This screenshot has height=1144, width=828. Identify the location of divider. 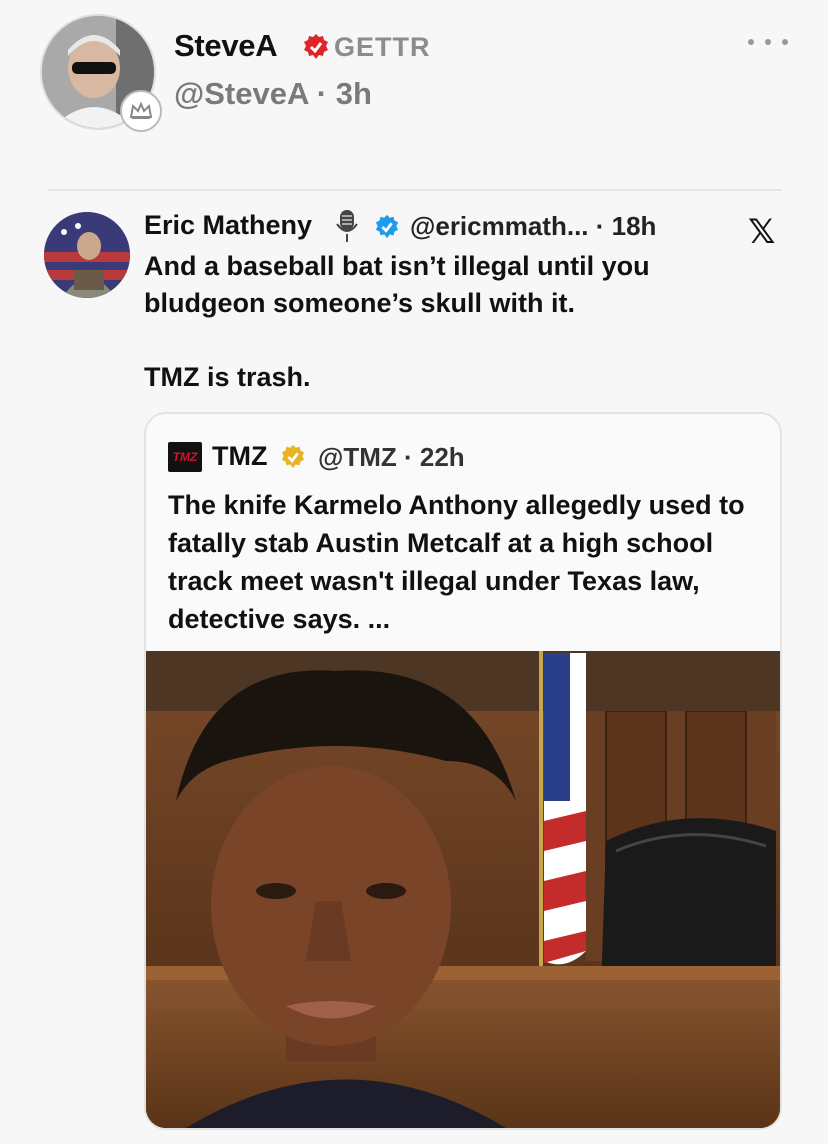
(415, 190).